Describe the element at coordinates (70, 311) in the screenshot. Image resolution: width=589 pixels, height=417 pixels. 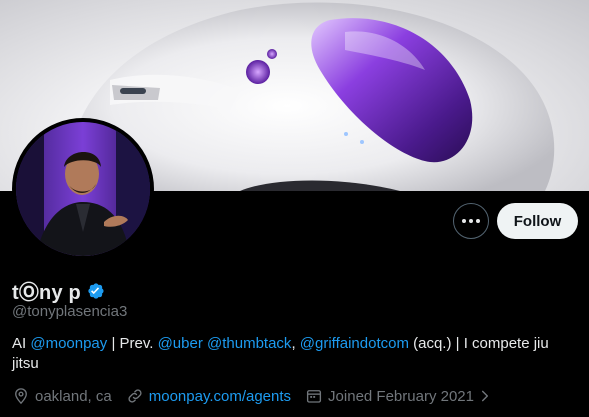
I see `profile-handle: @tonyplasencia3` at that location.